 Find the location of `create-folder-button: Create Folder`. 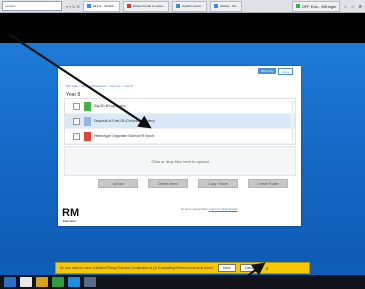

create-folder-button: Create Folder is located at coordinates (268, 183).